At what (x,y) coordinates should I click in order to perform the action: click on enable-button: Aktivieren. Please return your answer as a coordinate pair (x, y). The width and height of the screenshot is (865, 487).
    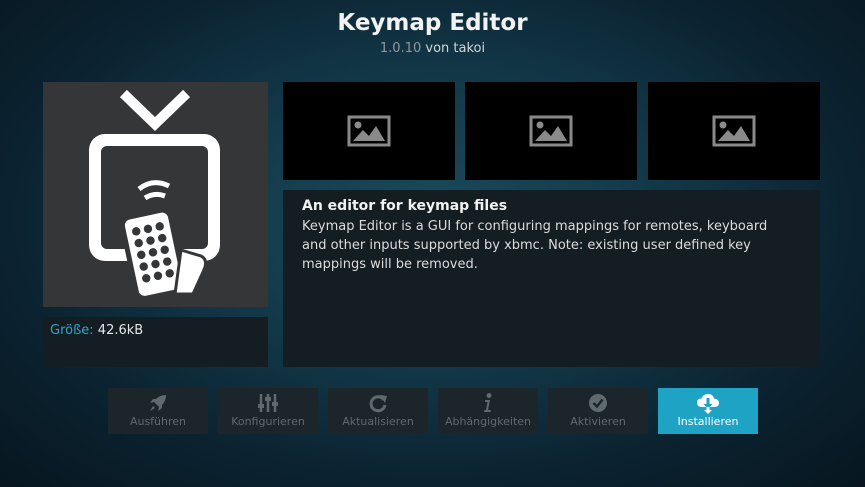
    Looking at the image, I should click on (598, 411).